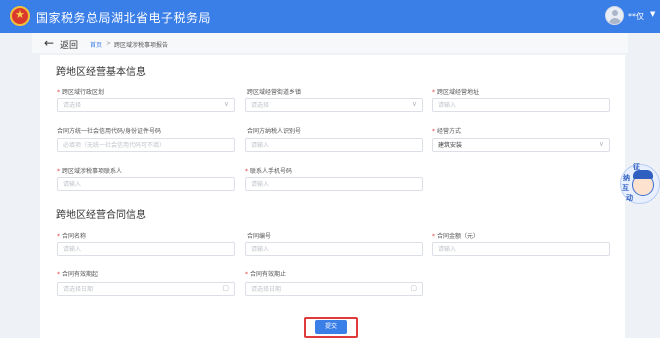 This screenshot has height=338, width=660. What do you see at coordinates (334, 184) in the screenshot?
I see `phone-input: 请输入` at bounding box center [334, 184].